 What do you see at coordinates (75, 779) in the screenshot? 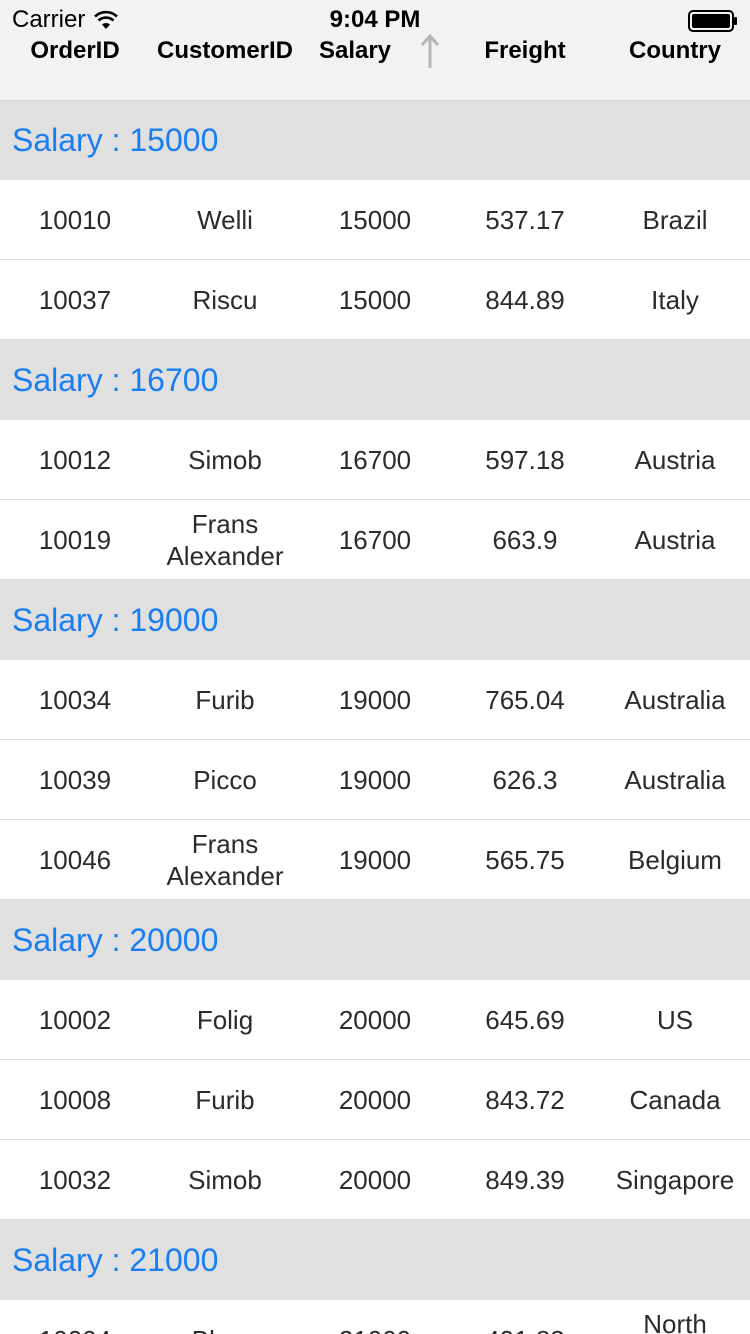
I see `cell-orderid: 10039` at bounding box center [75, 779].